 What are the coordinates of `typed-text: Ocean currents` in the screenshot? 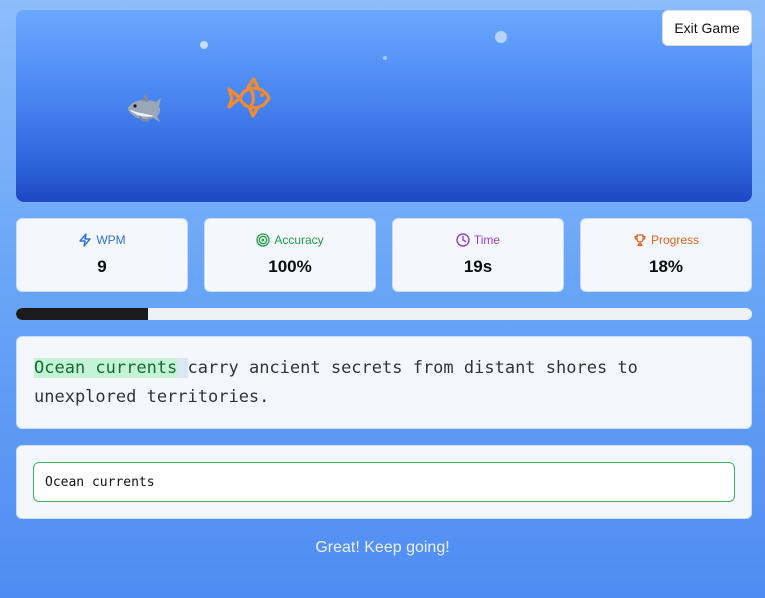 It's located at (106, 368).